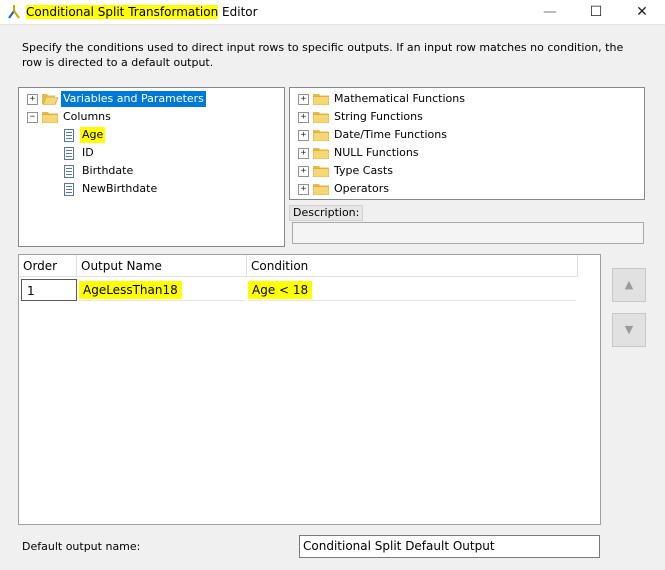 This screenshot has width=665, height=570. What do you see at coordinates (50, 99) in the screenshot?
I see `folder-open-icon` at bounding box center [50, 99].